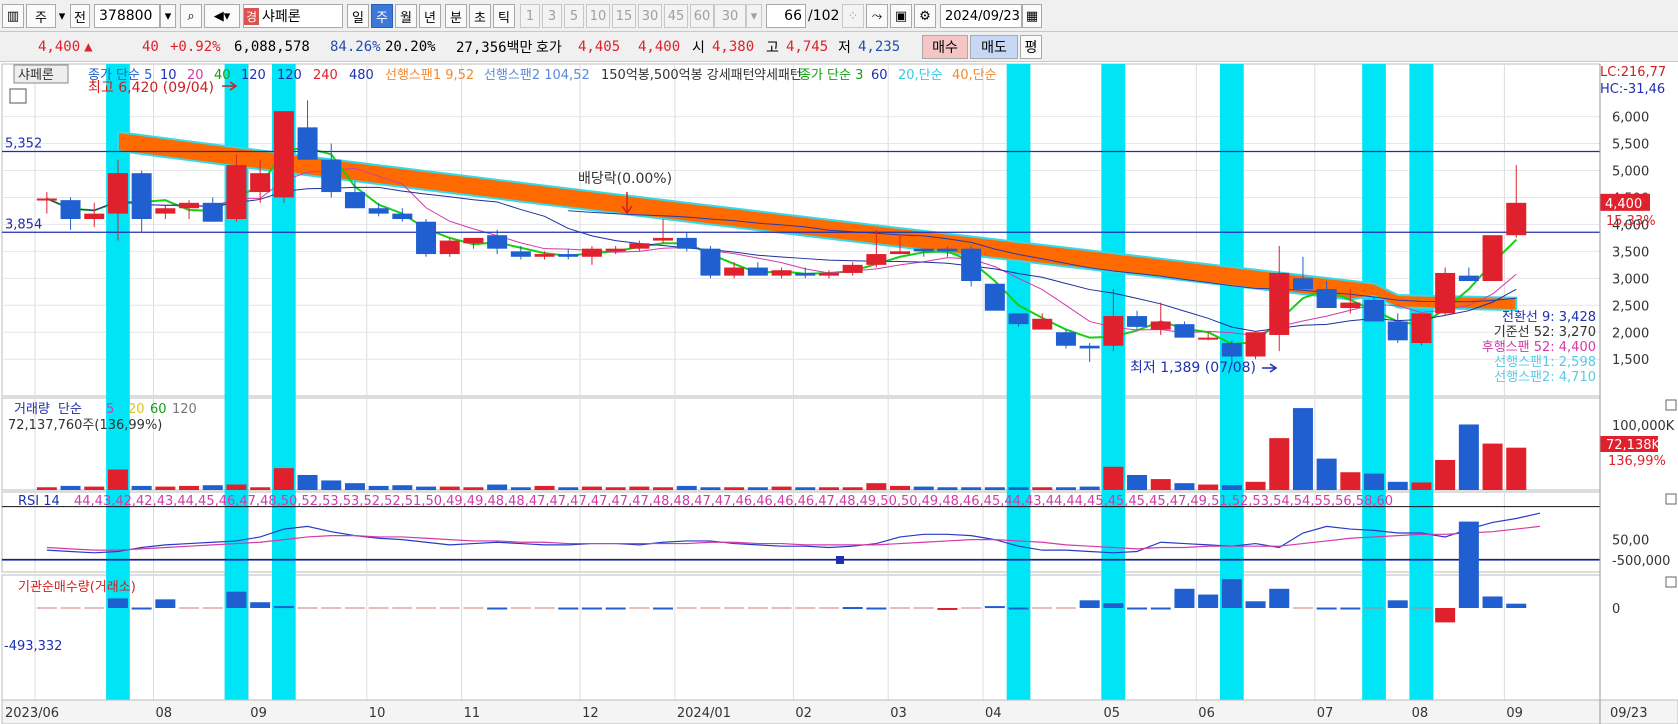 This screenshot has height=724, width=1678. I want to click on speaker-icon: ◀▾, so click(222, 16).